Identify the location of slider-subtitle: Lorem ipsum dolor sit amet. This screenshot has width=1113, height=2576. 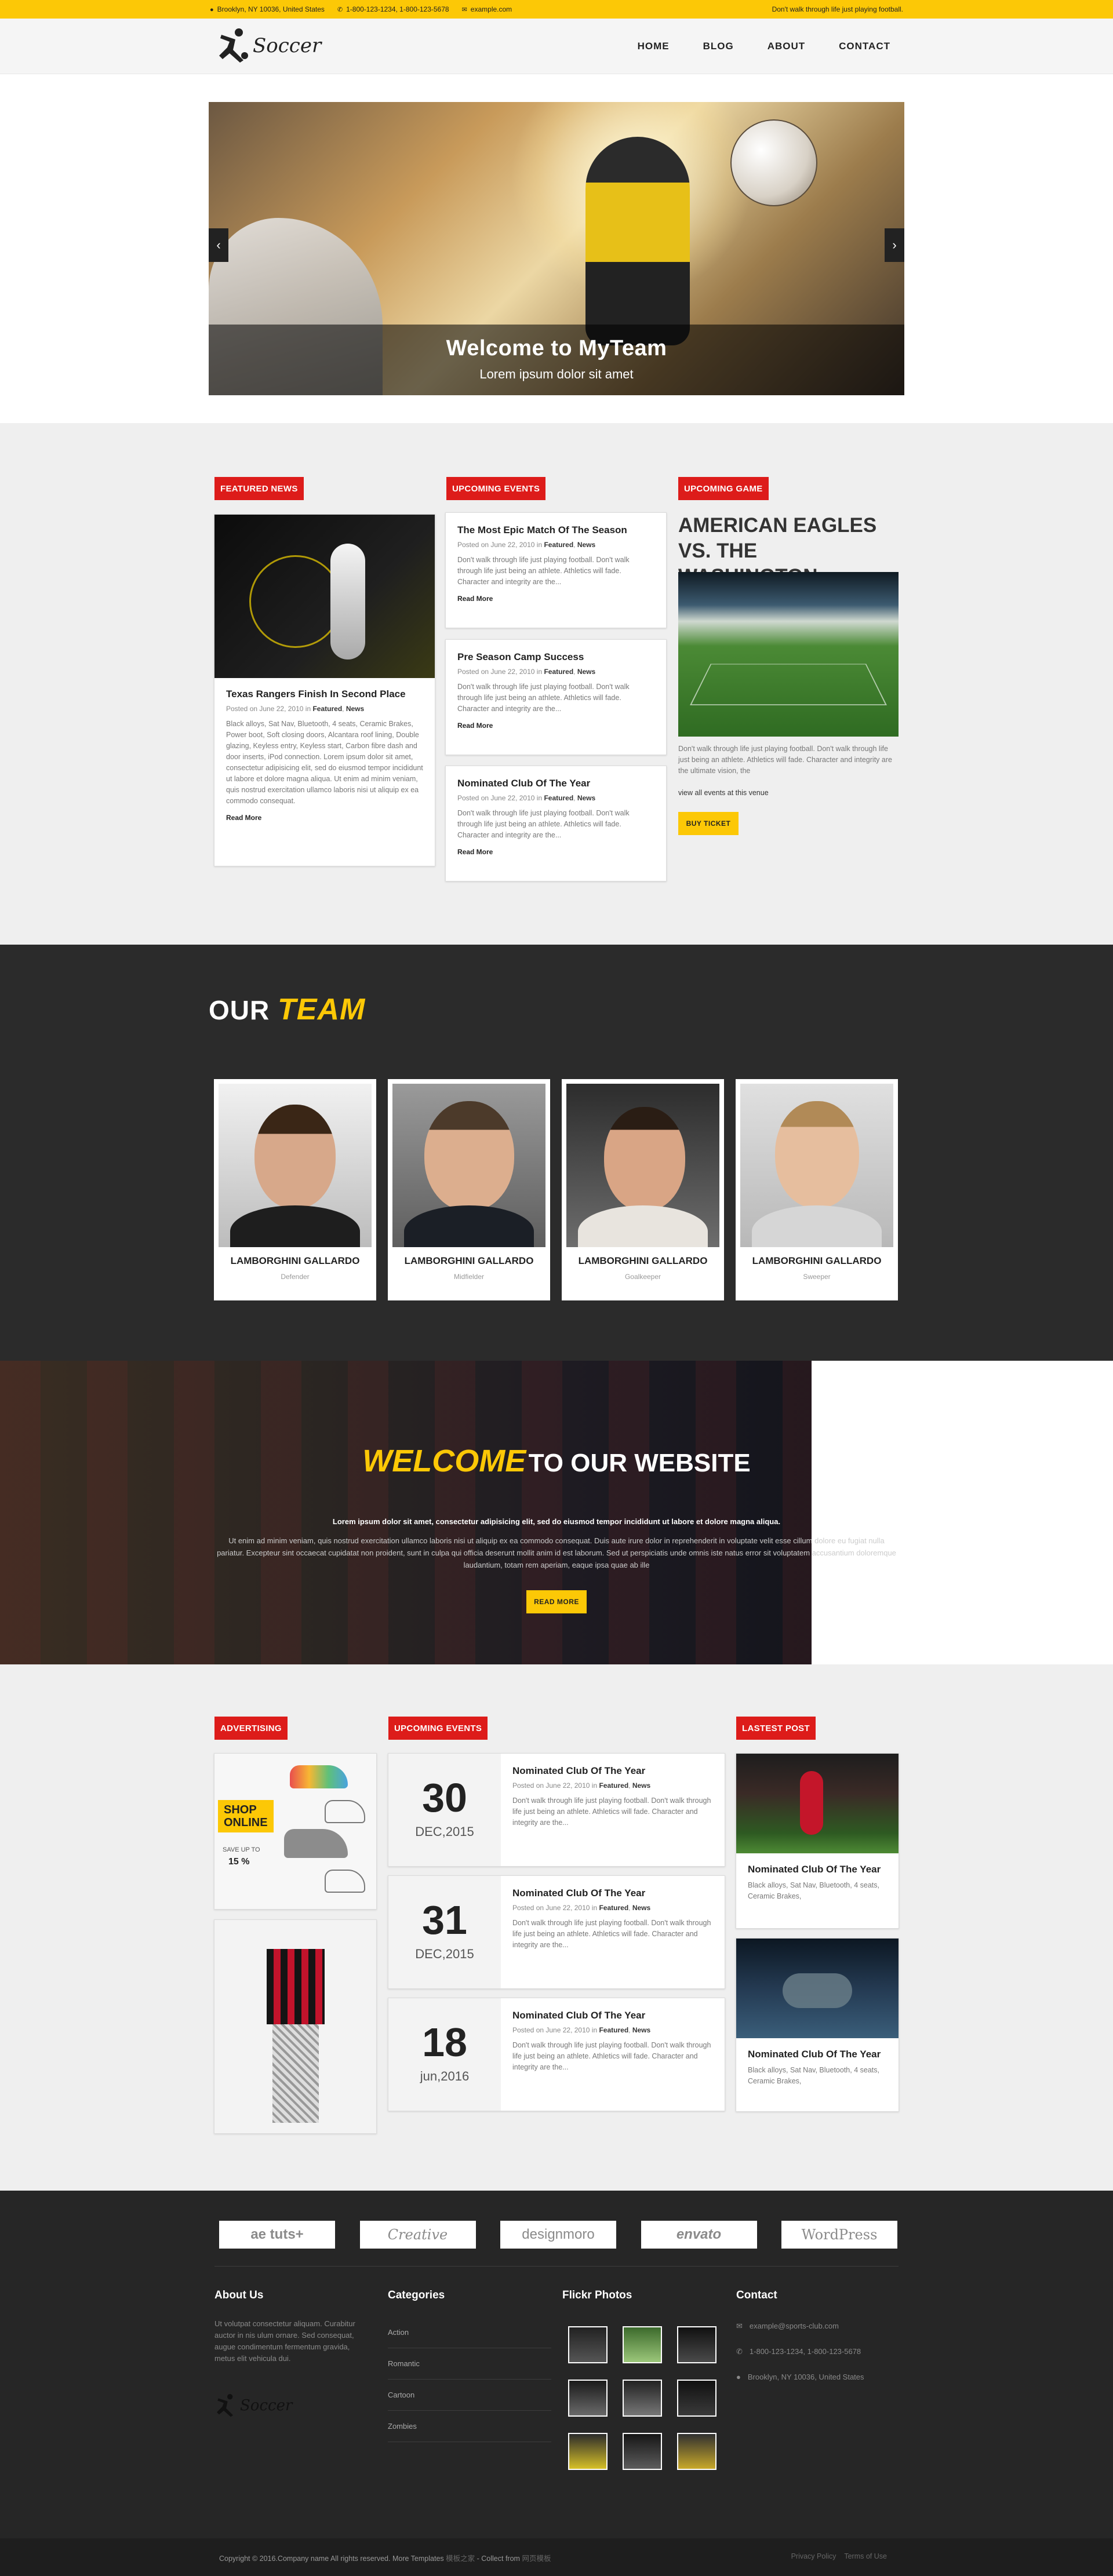
(556, 374).